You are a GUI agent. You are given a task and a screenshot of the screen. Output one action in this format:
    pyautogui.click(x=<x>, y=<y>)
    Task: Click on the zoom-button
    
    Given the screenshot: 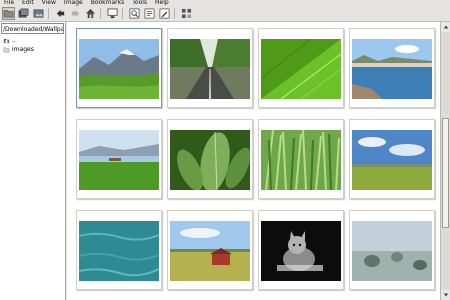 What is the action you would take?
    pyautogui.click(x=134, y=13)
    